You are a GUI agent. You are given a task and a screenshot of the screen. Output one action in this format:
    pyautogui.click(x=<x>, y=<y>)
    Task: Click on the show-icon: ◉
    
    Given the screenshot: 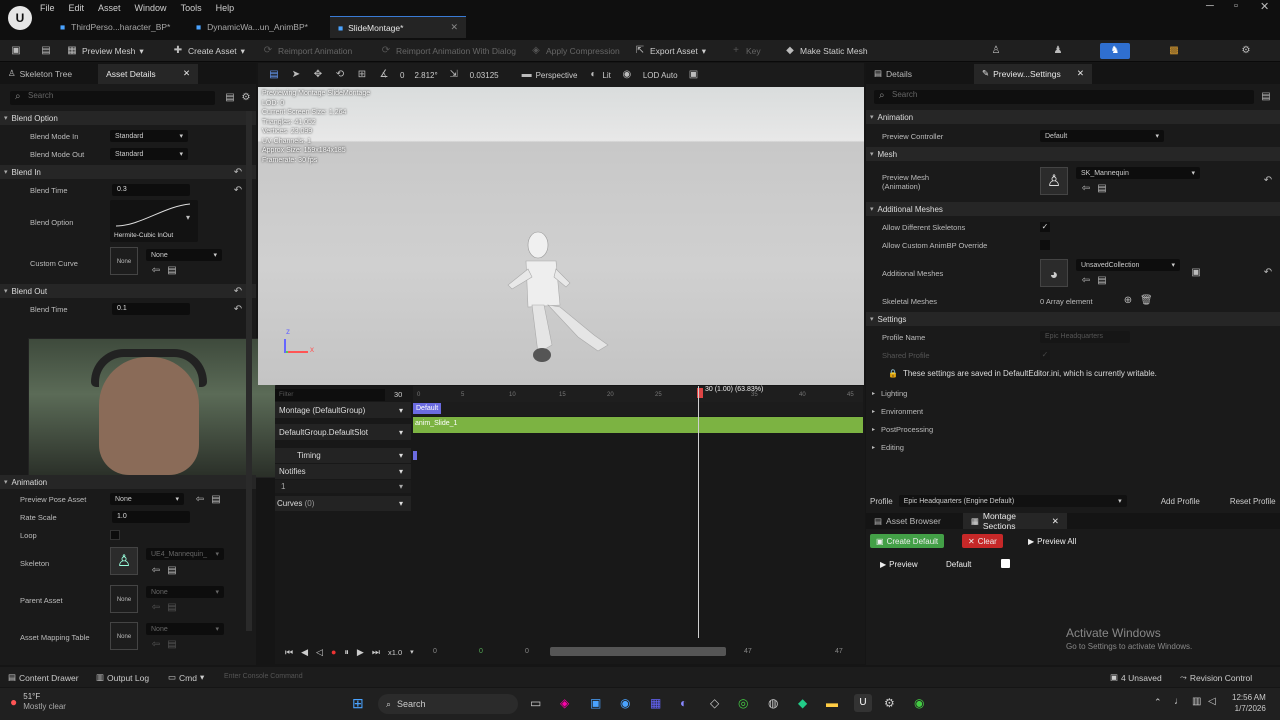 What is the action you would take?
    pyautogui.click(x=627, y=75)
    